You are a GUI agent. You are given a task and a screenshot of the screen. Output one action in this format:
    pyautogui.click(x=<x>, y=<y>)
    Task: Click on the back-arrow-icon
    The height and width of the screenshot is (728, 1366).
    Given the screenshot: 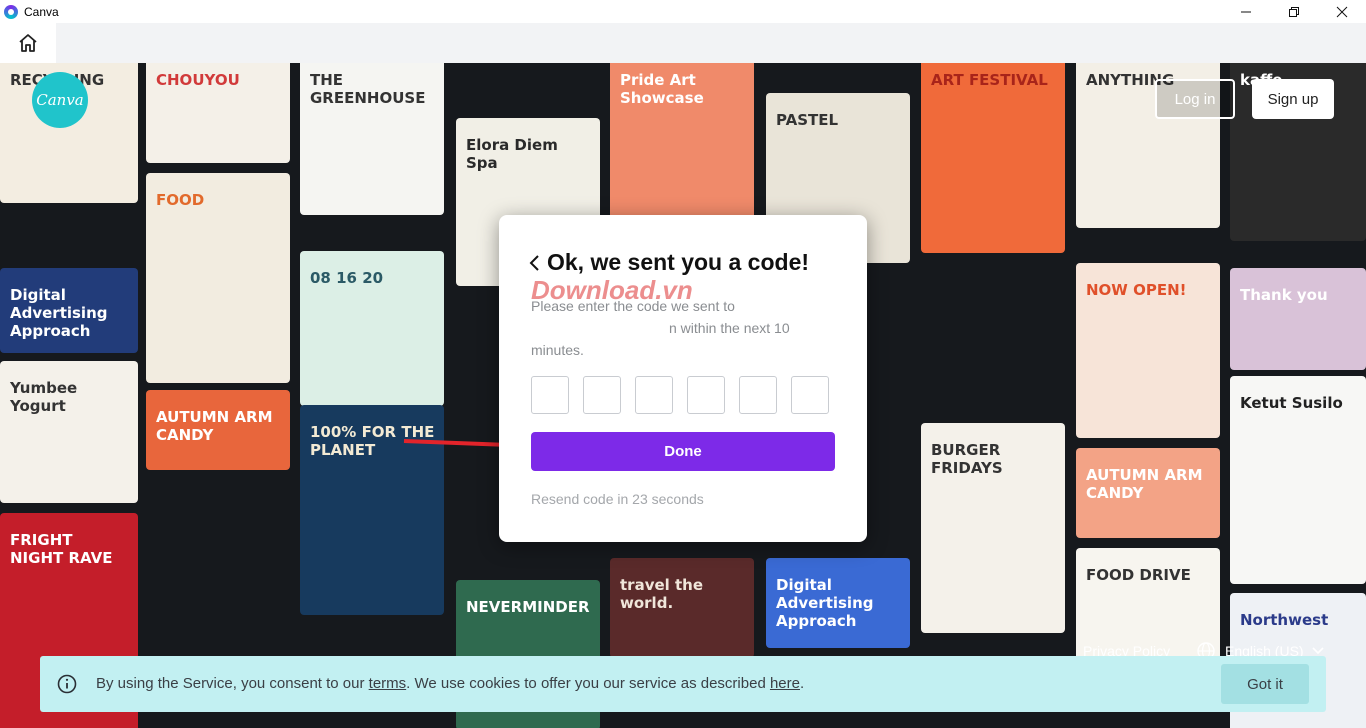 What is the action you would take?
    pyautogui.click(x=534, y=263)
    